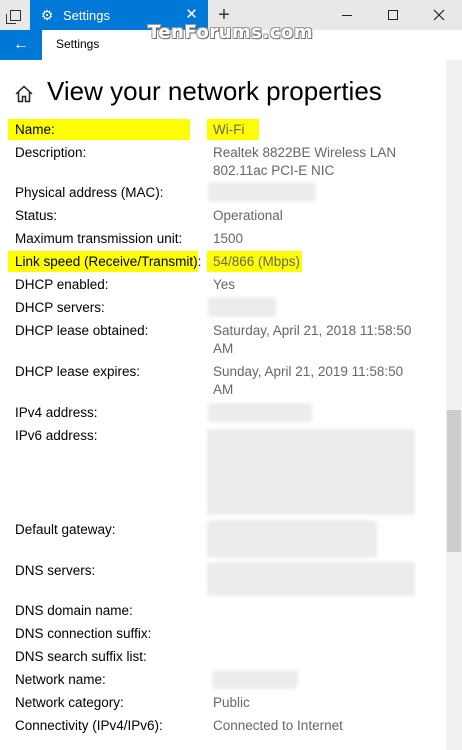  Describe the element at coordinates (47, 15) in the screenshot. I see `gear-icon: ⚙` at that location.